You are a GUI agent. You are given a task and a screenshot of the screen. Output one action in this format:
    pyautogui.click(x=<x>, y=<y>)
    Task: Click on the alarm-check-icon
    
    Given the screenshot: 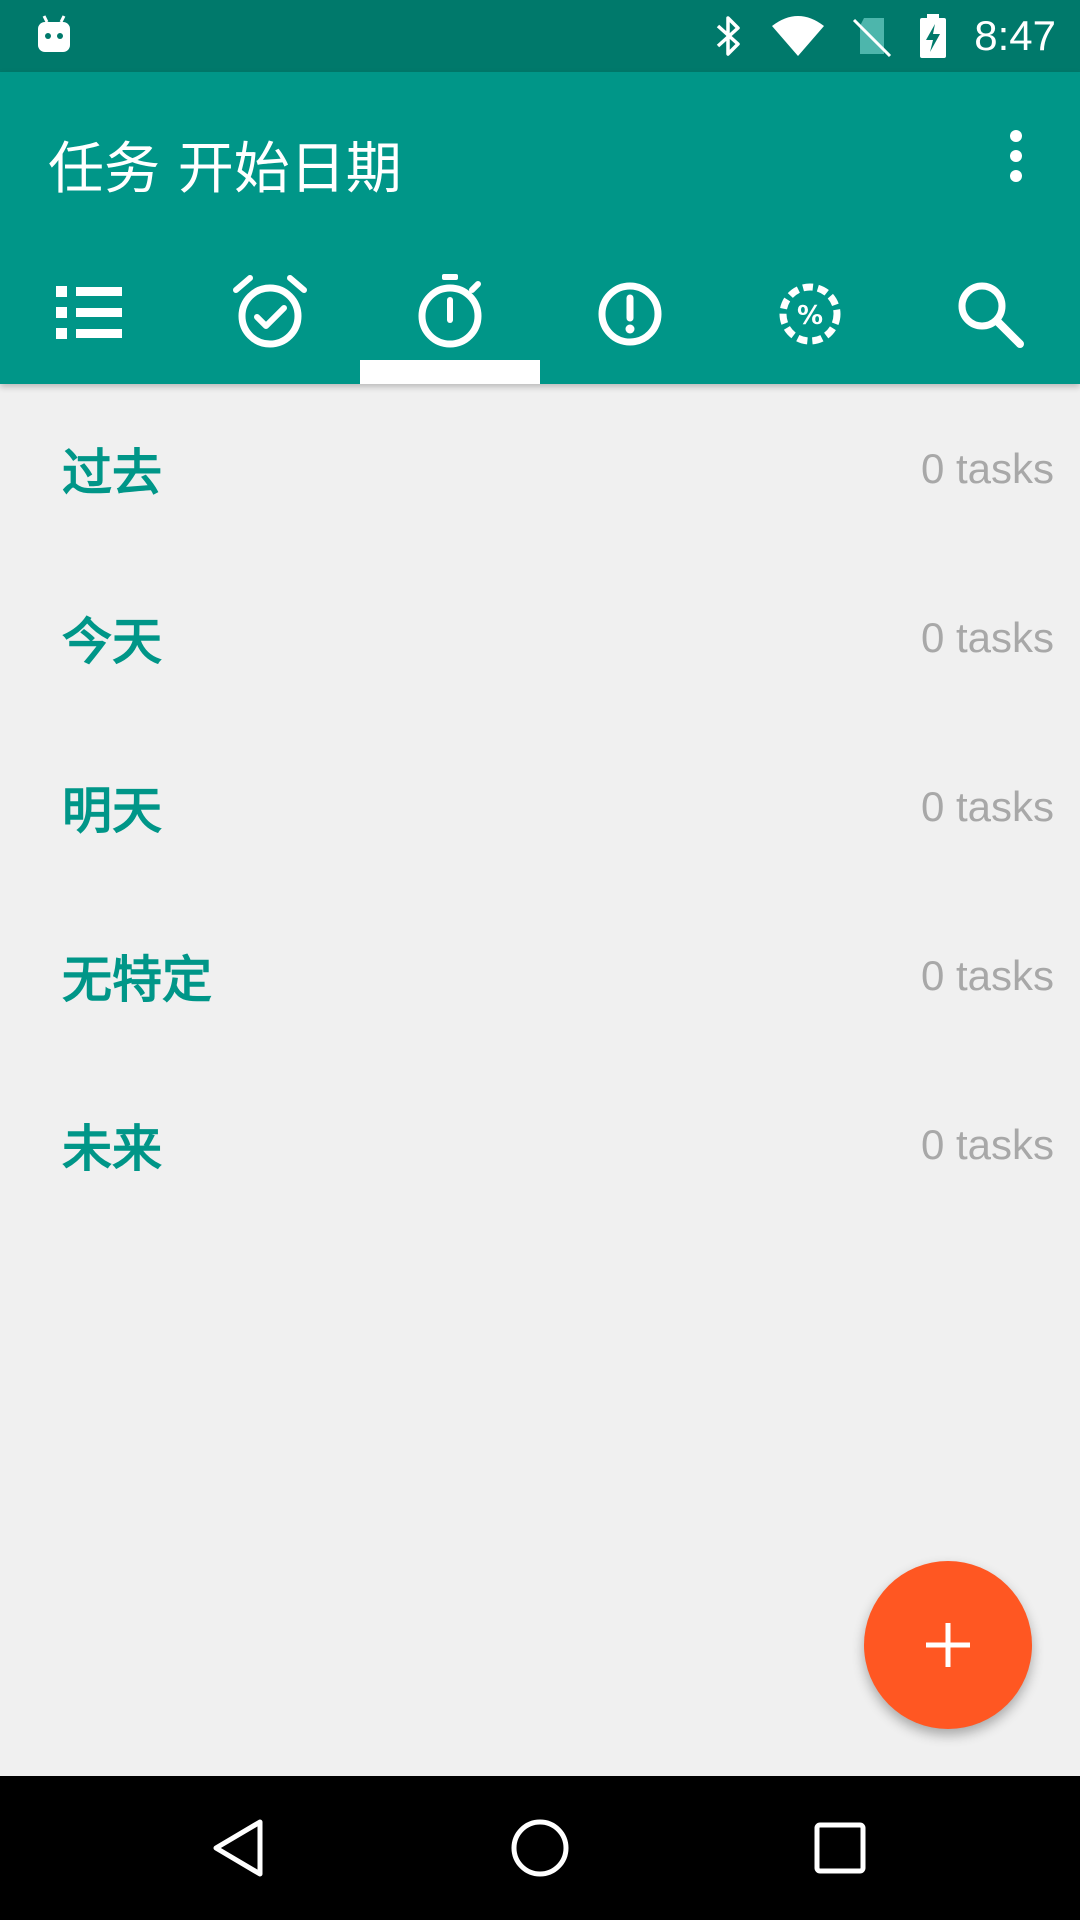 What is the action you would take?
    pyautogui.click(x=270, y=311)
    